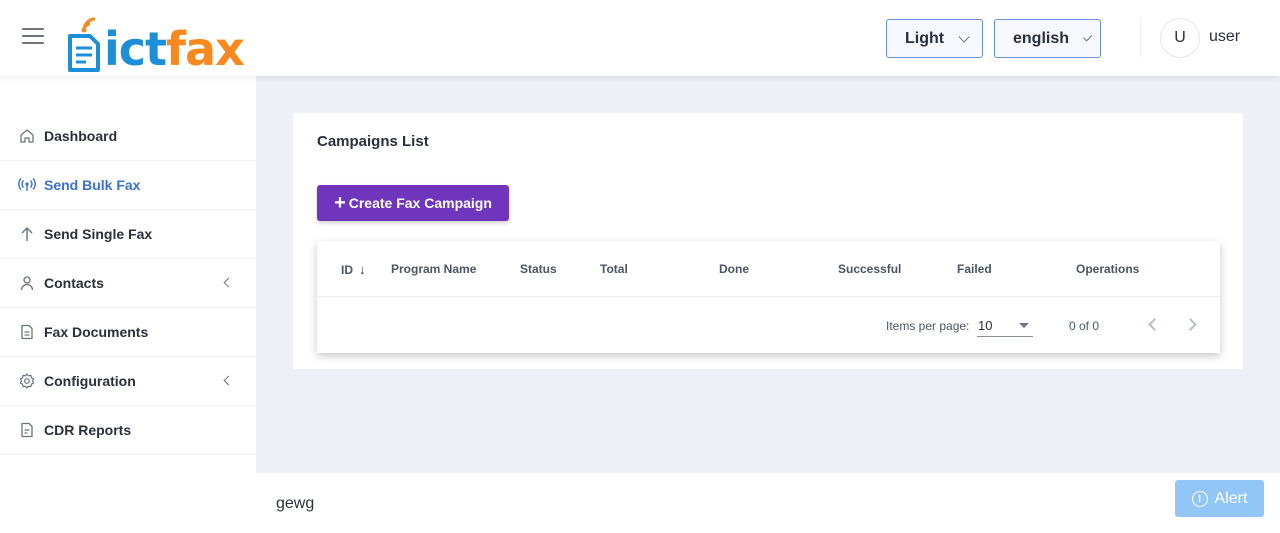  I want to click on broadcast-icon, so click(27, 185).